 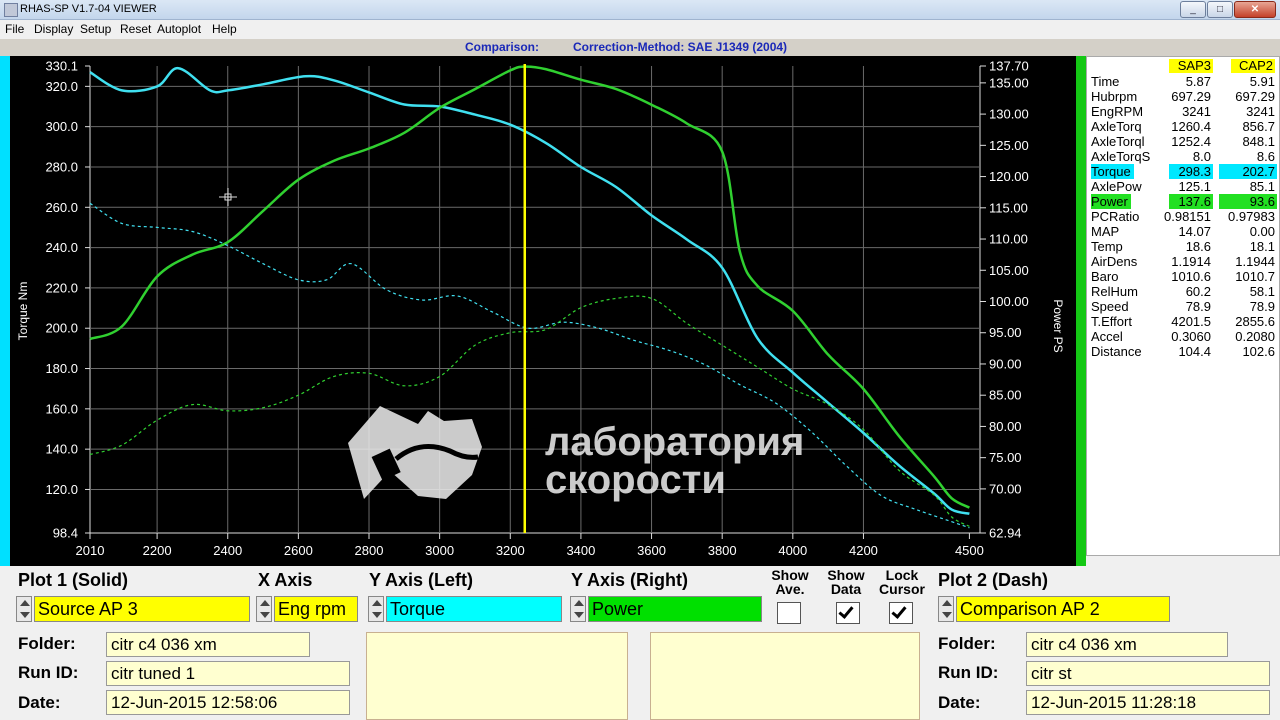 What do you see at coordinates (1220, 9) in the screenshot?
I see `maximize-button: □` at bounding box center [1220, 9].